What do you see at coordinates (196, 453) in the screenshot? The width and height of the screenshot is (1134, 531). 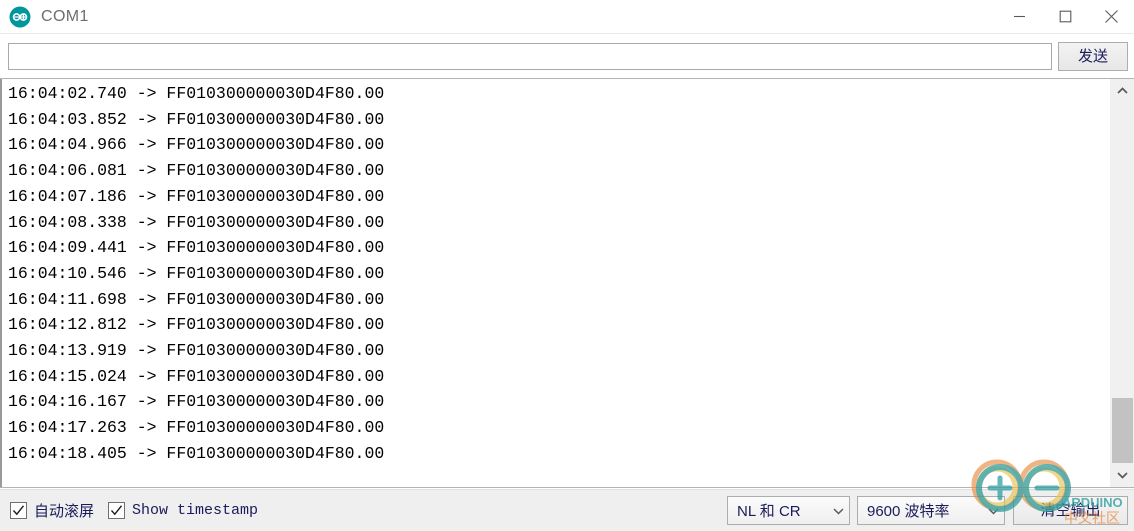 I see `log-line: 16:04:18.405 -> FF010300000030D4F80.00` at bounding box center [196, 453].